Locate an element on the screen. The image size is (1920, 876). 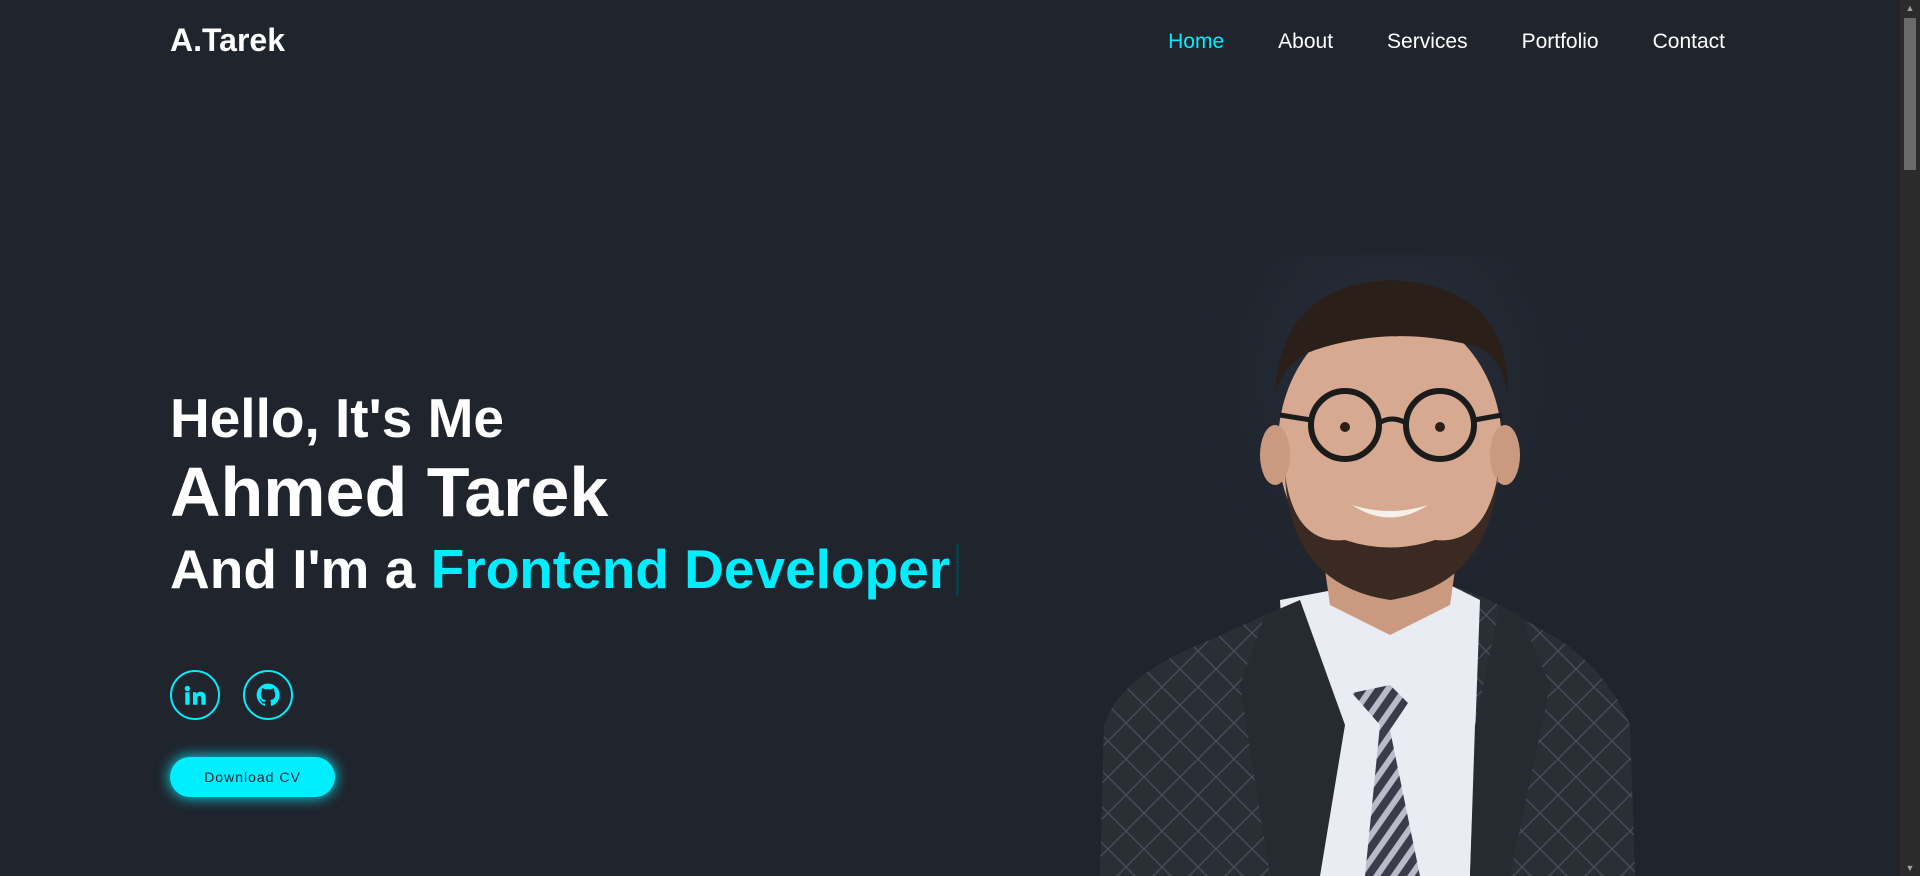
nav-about: About is located at coordinates (1305, 42).